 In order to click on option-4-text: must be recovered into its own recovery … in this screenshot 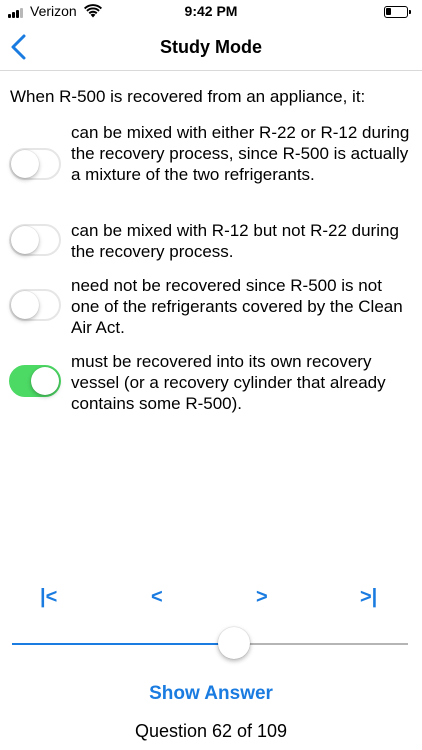, I will do `click(228, 382)`.